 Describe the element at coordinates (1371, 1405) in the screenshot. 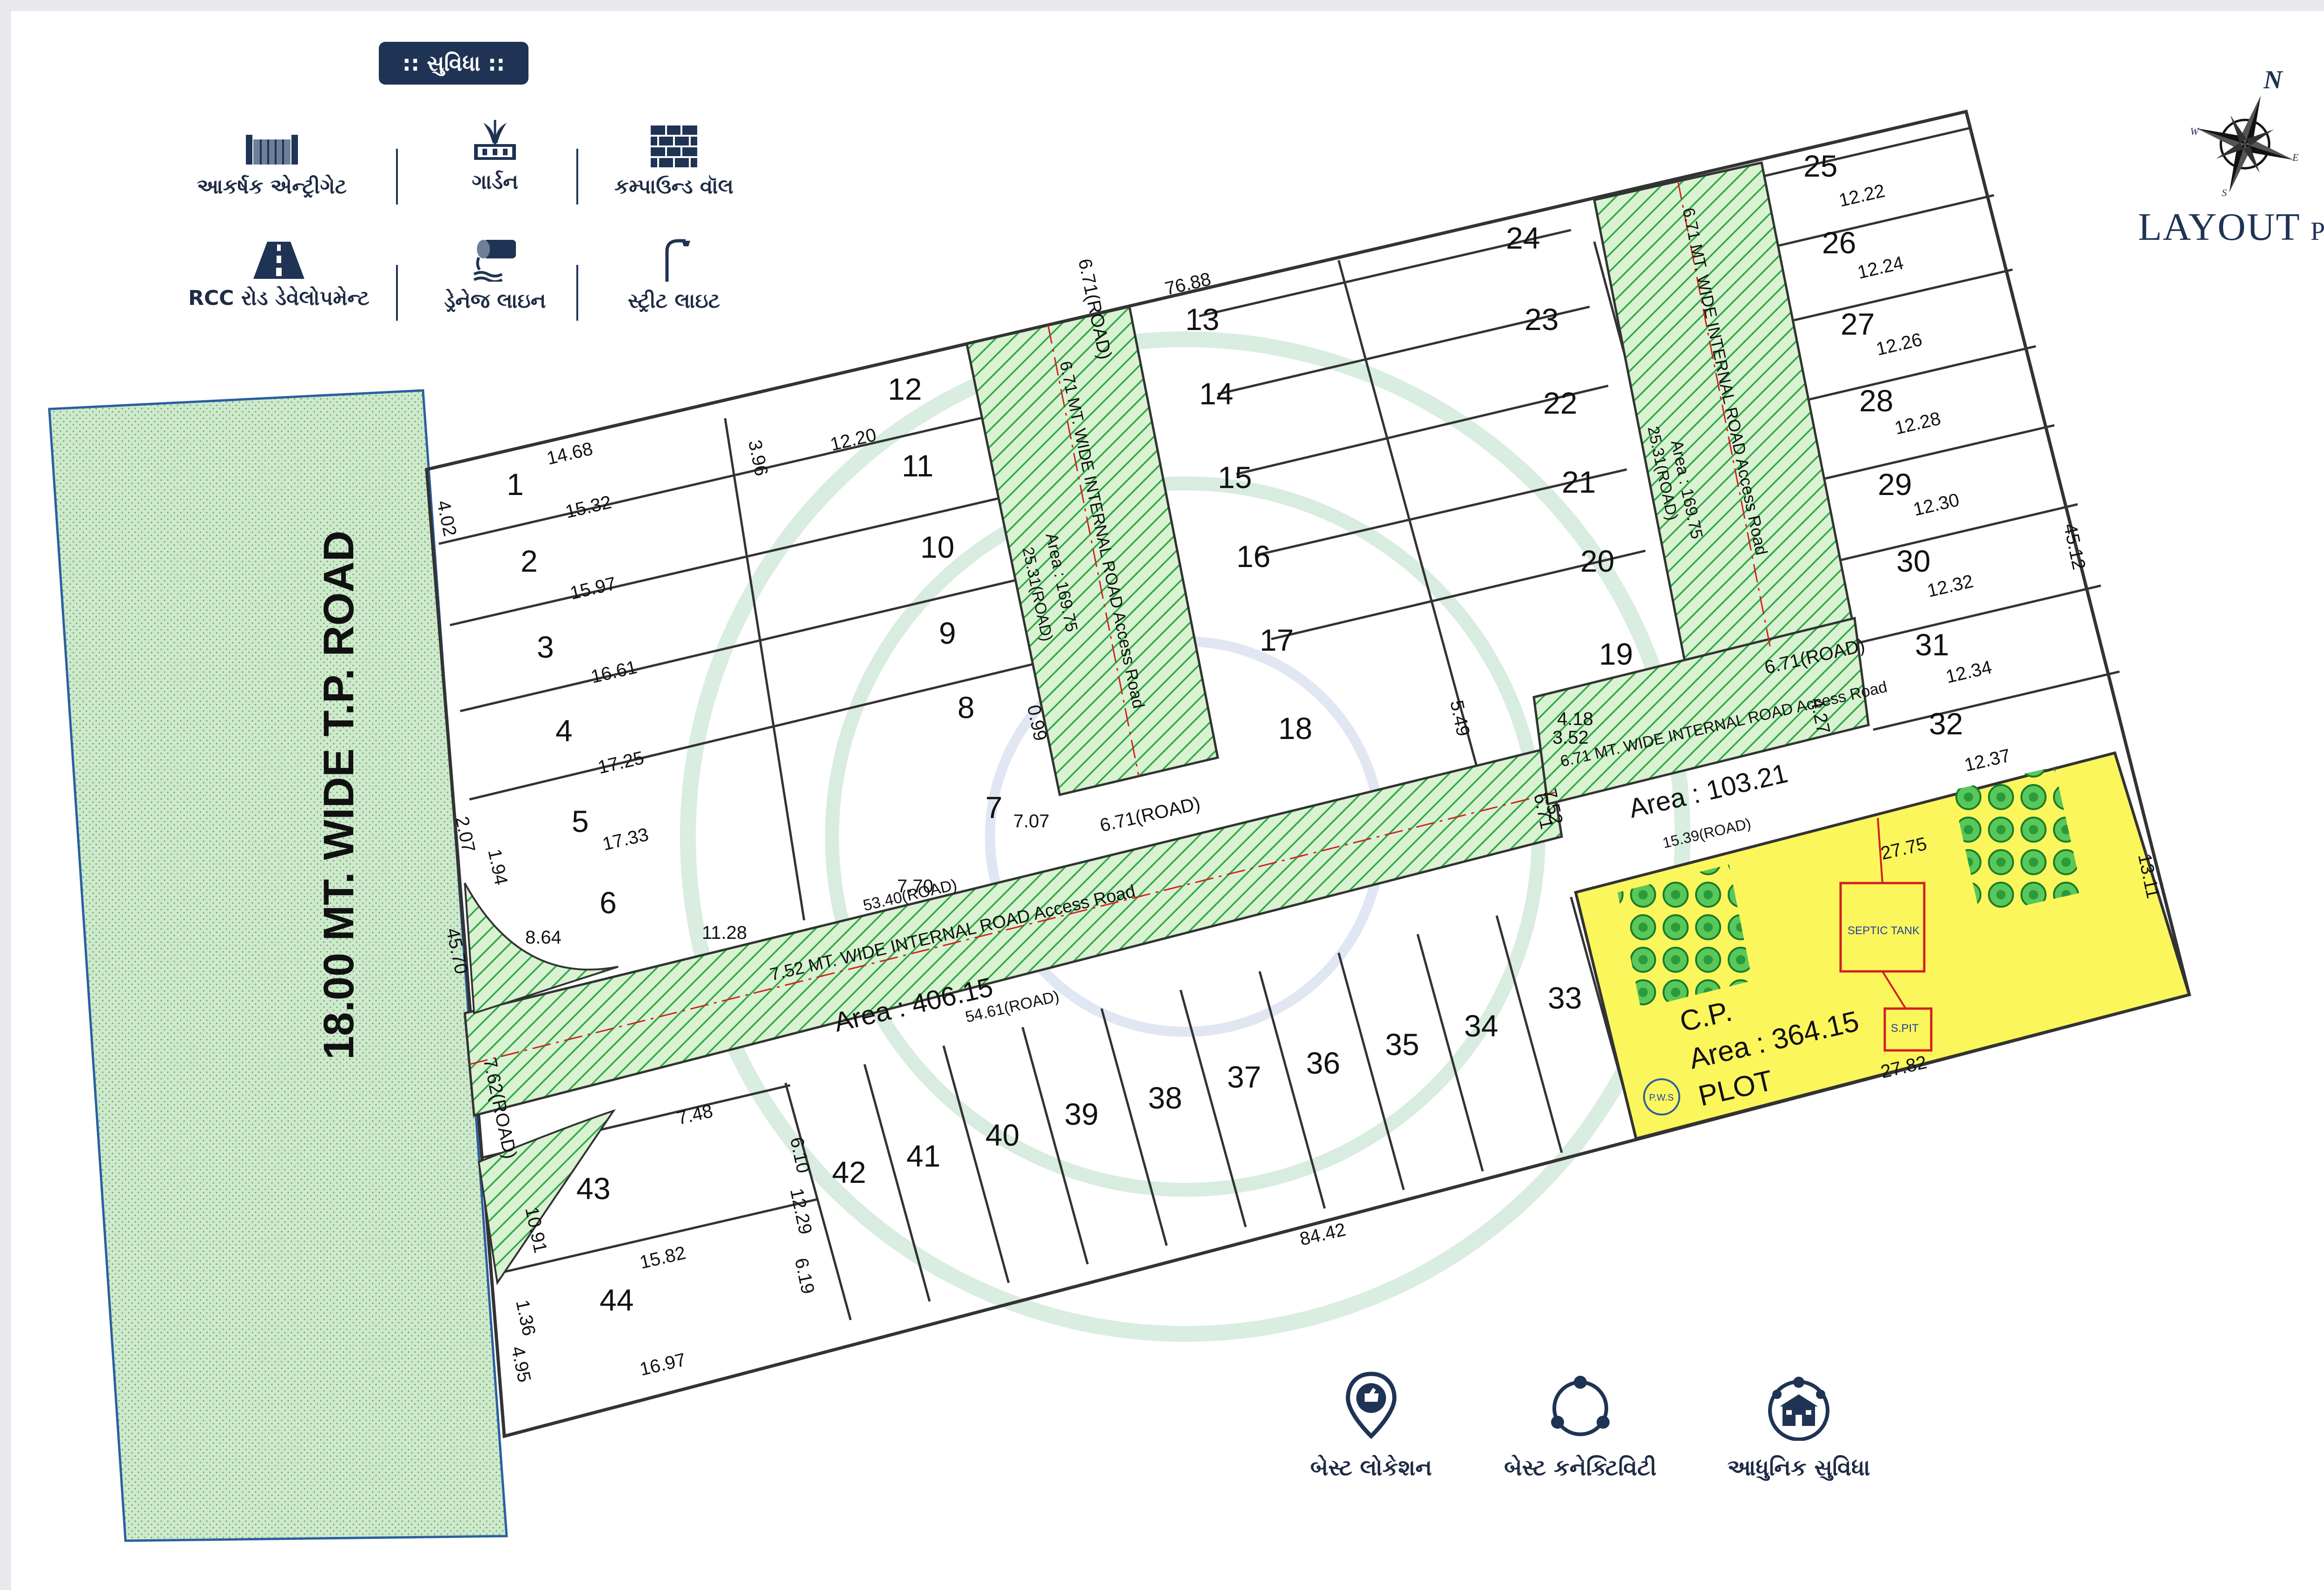

I see `location-pin-icon` at that location.